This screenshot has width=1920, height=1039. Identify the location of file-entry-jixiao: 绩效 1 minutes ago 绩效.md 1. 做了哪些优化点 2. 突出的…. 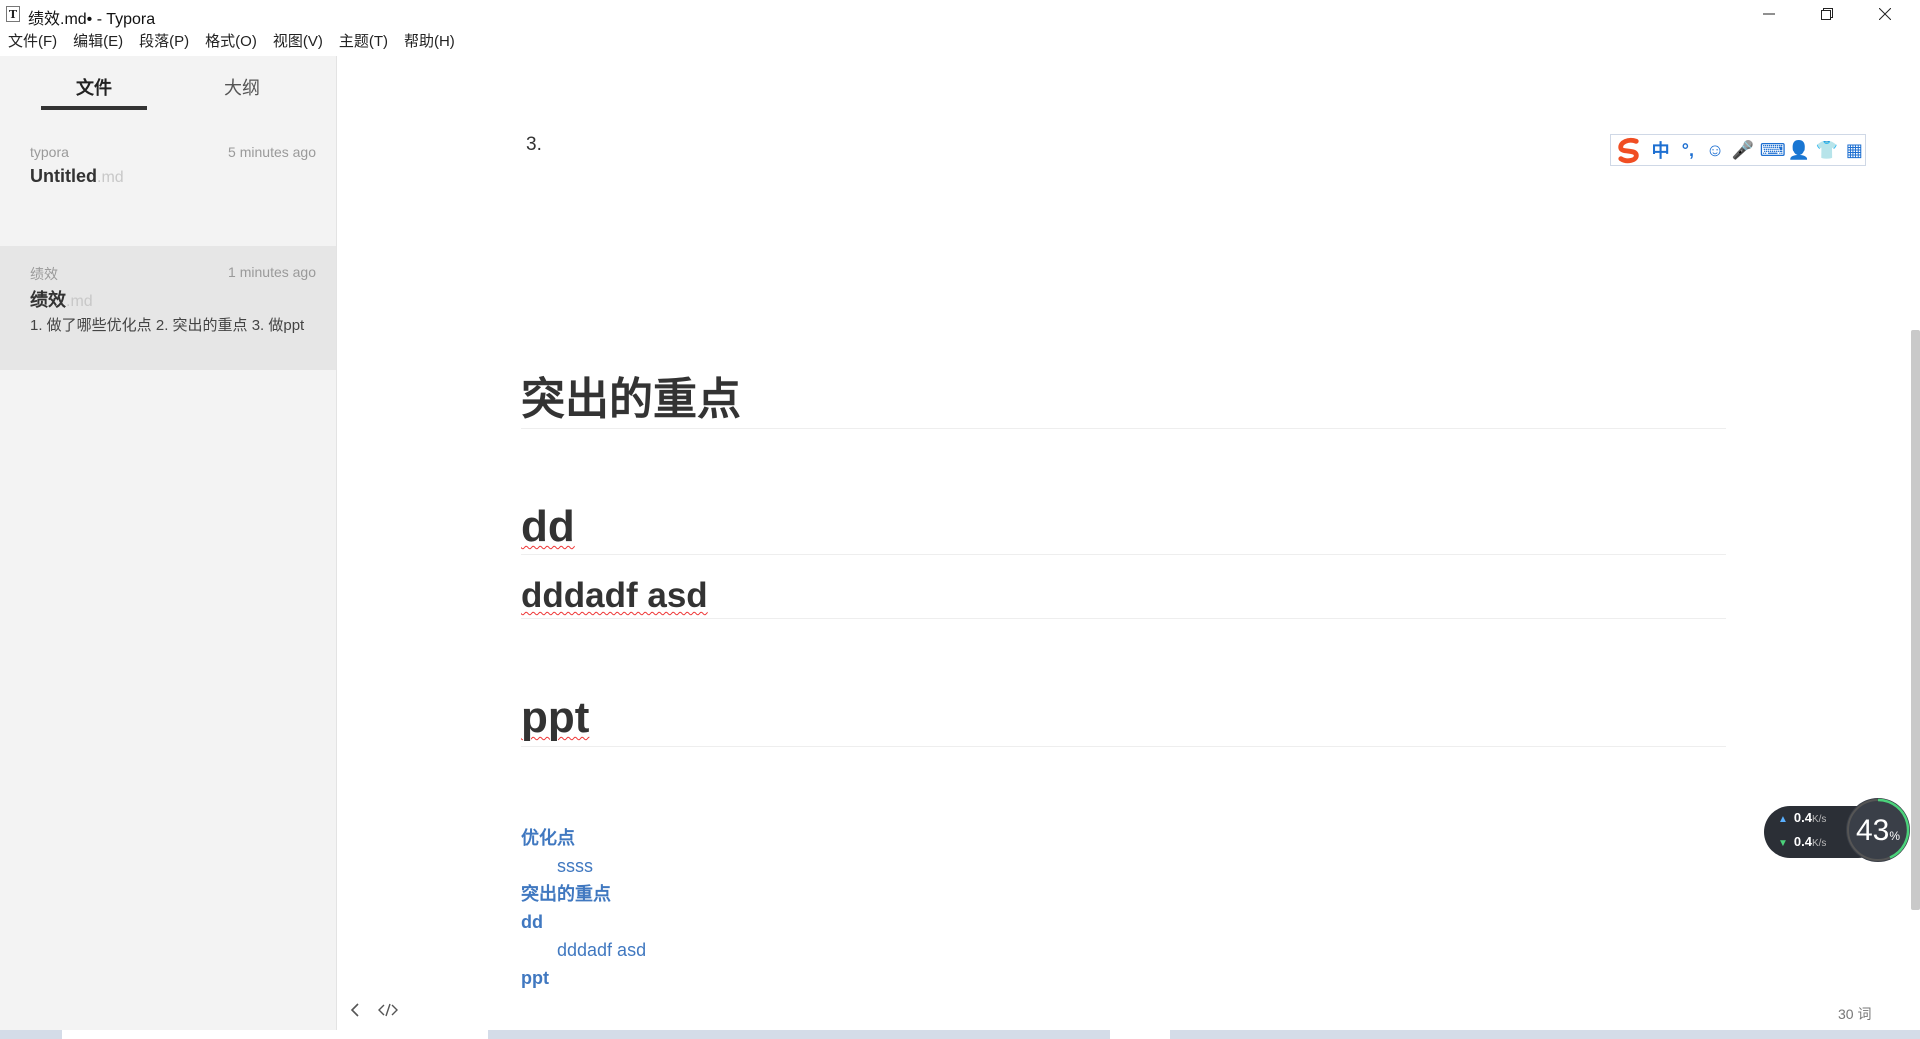
(168, 308).